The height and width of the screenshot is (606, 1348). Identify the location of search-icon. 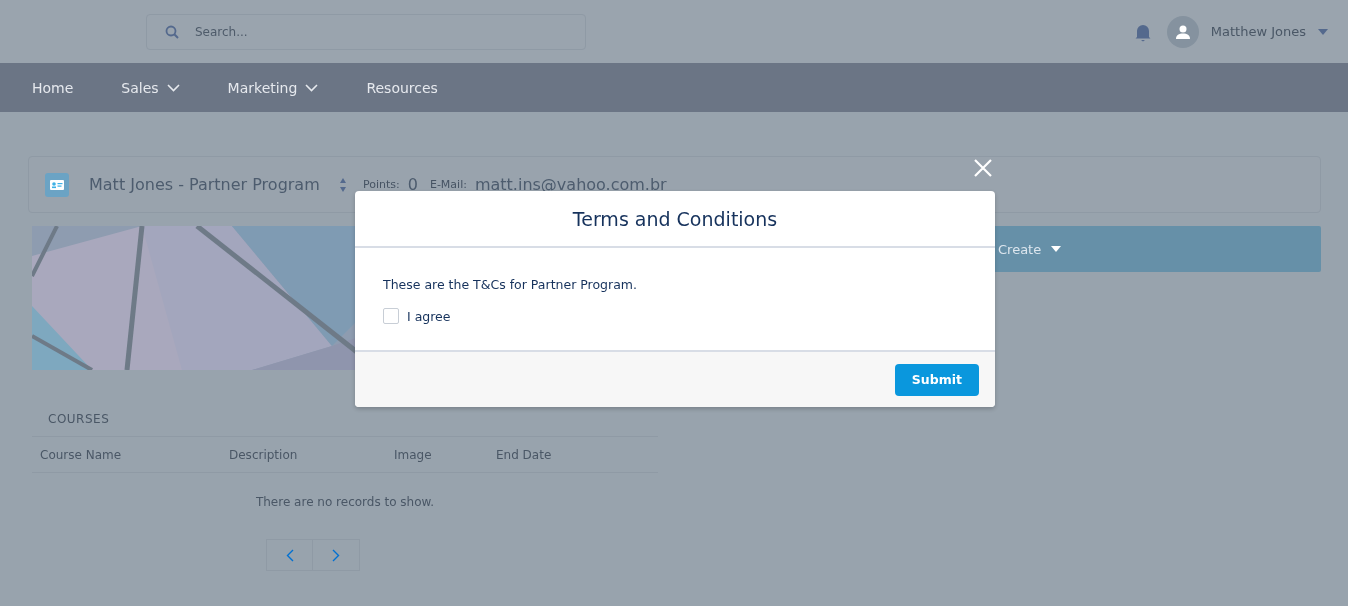
(172, 31).